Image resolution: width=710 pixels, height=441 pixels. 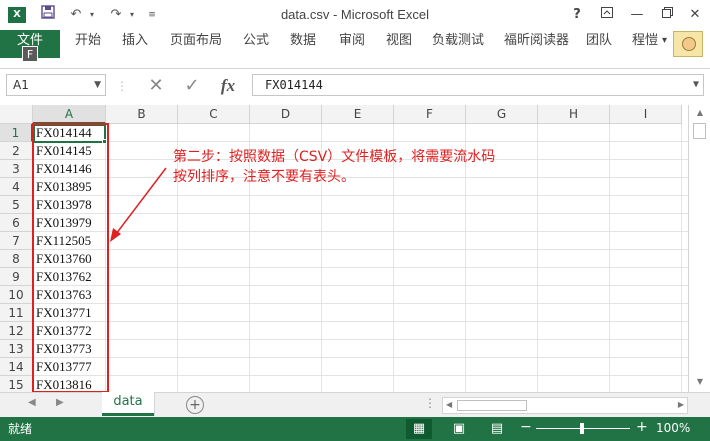 I want to click on row-header: 10, so click(x=16, y=295).